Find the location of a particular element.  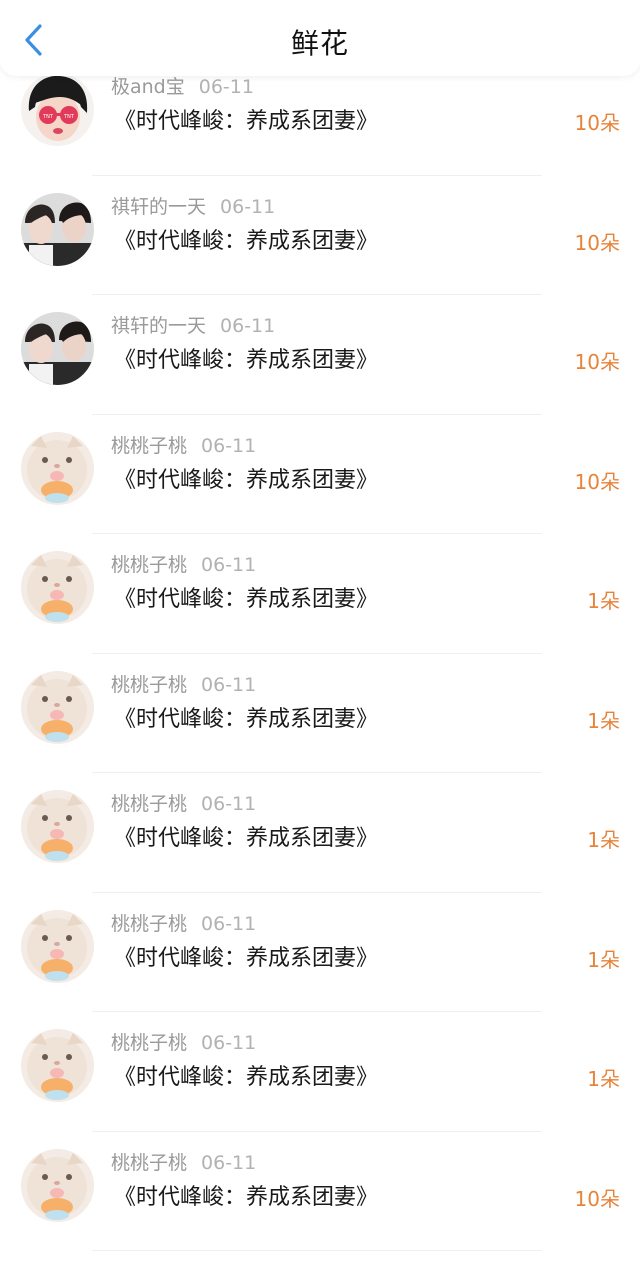

avatar: TNT TNT is located at coordinates (57, 109).